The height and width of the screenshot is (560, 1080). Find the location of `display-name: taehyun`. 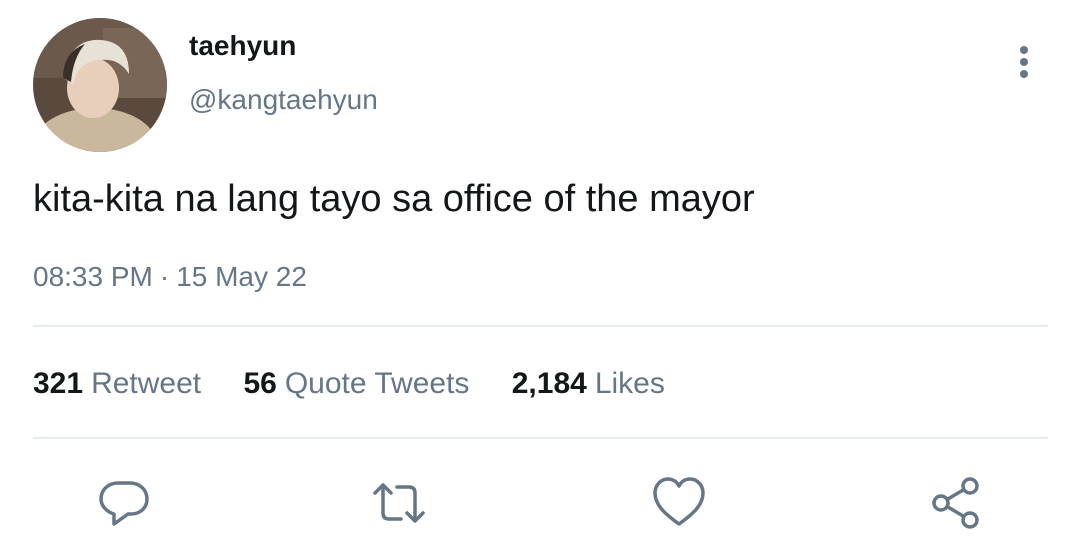

display-name: taehyun is located at coordinates (242, 46).